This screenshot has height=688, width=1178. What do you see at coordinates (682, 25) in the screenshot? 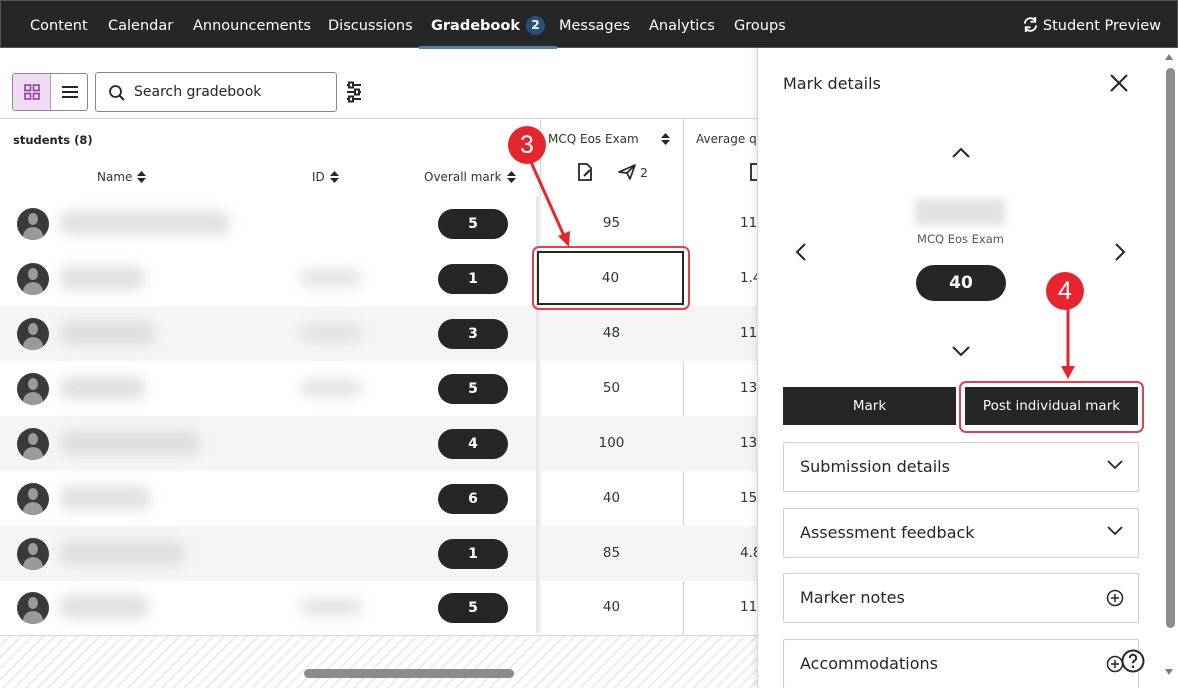
I see `tab-analytics: Analytics` at bounding box center [682, 25].